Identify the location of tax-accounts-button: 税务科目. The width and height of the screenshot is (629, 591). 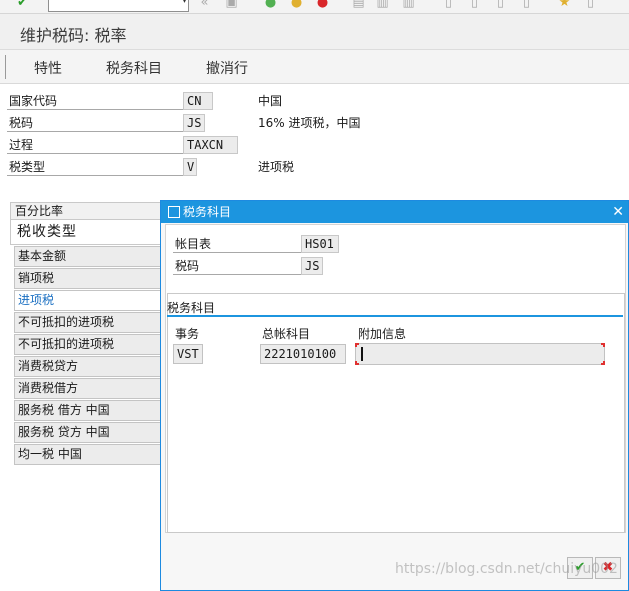
(134, 68).